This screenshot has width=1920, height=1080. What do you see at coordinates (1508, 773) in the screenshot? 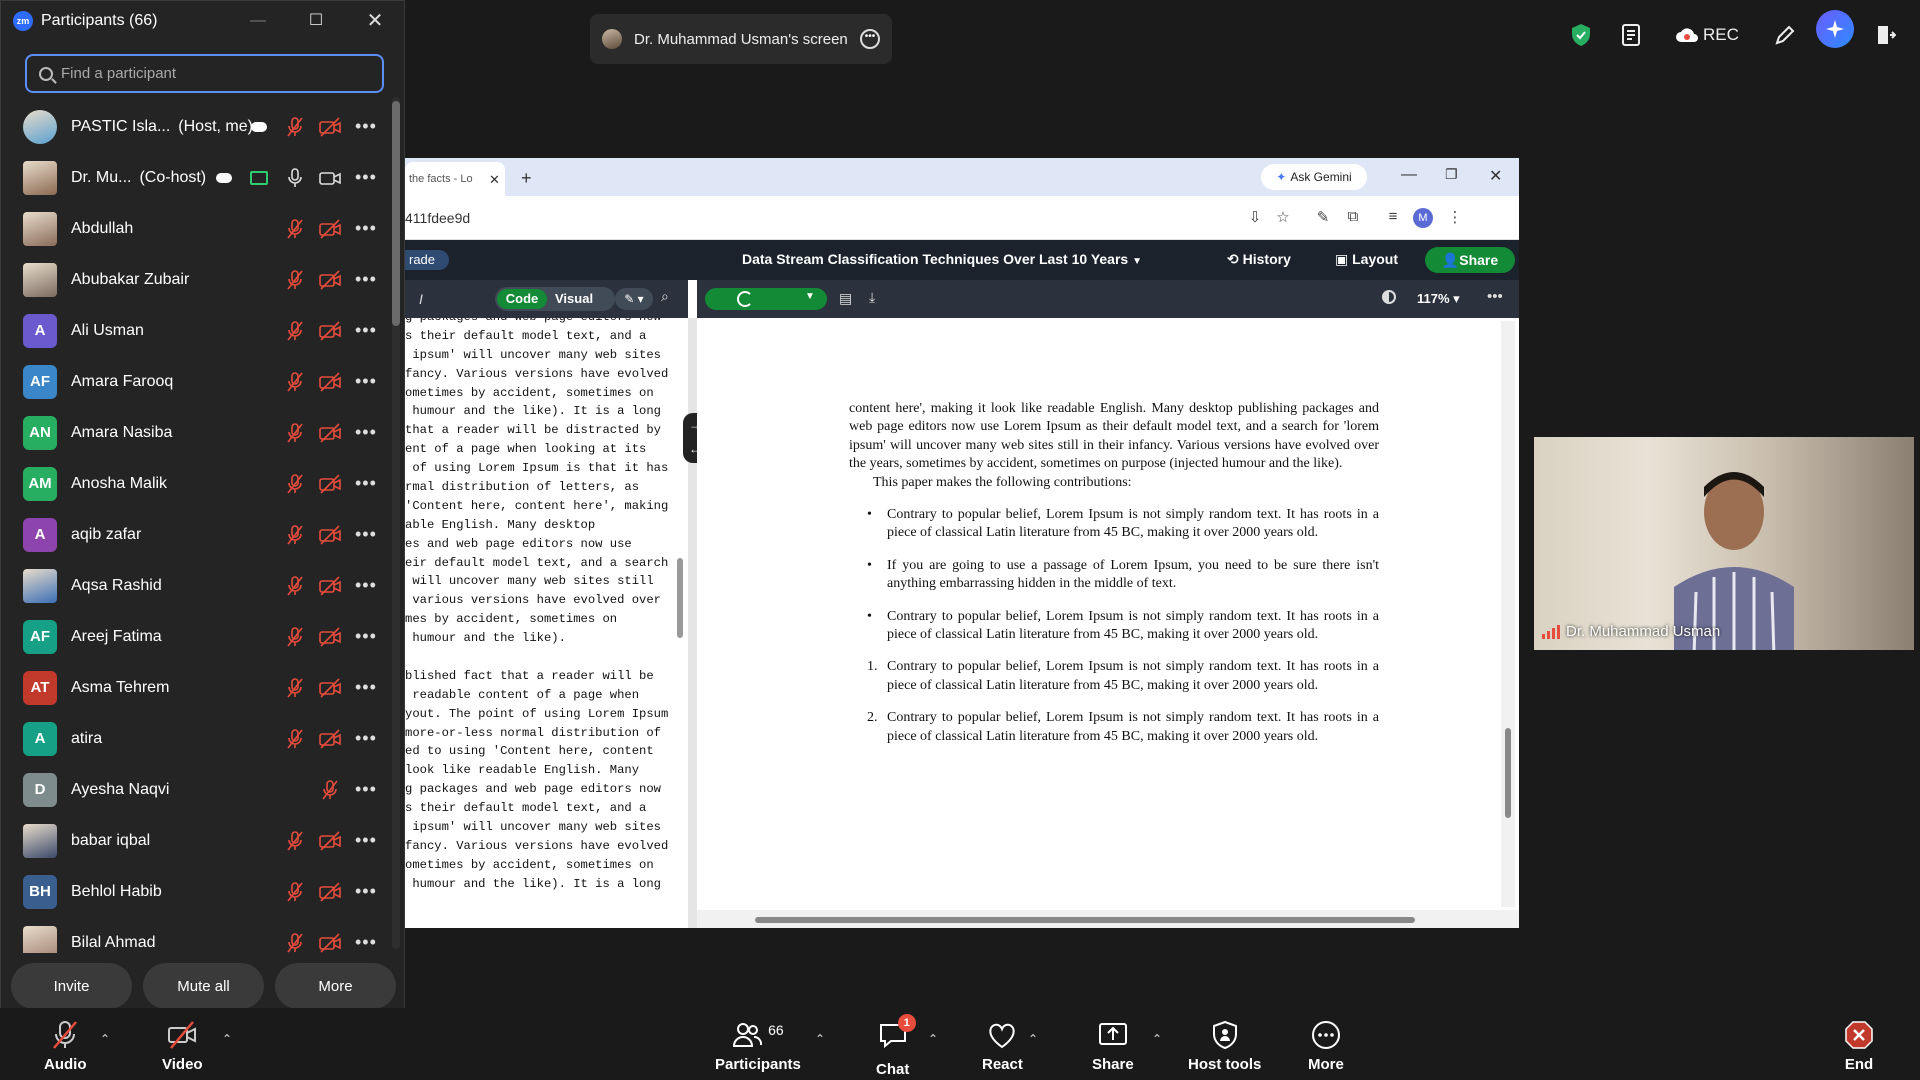
I see `pdf-scroll-thumb` at bounding box center [1508, 773].